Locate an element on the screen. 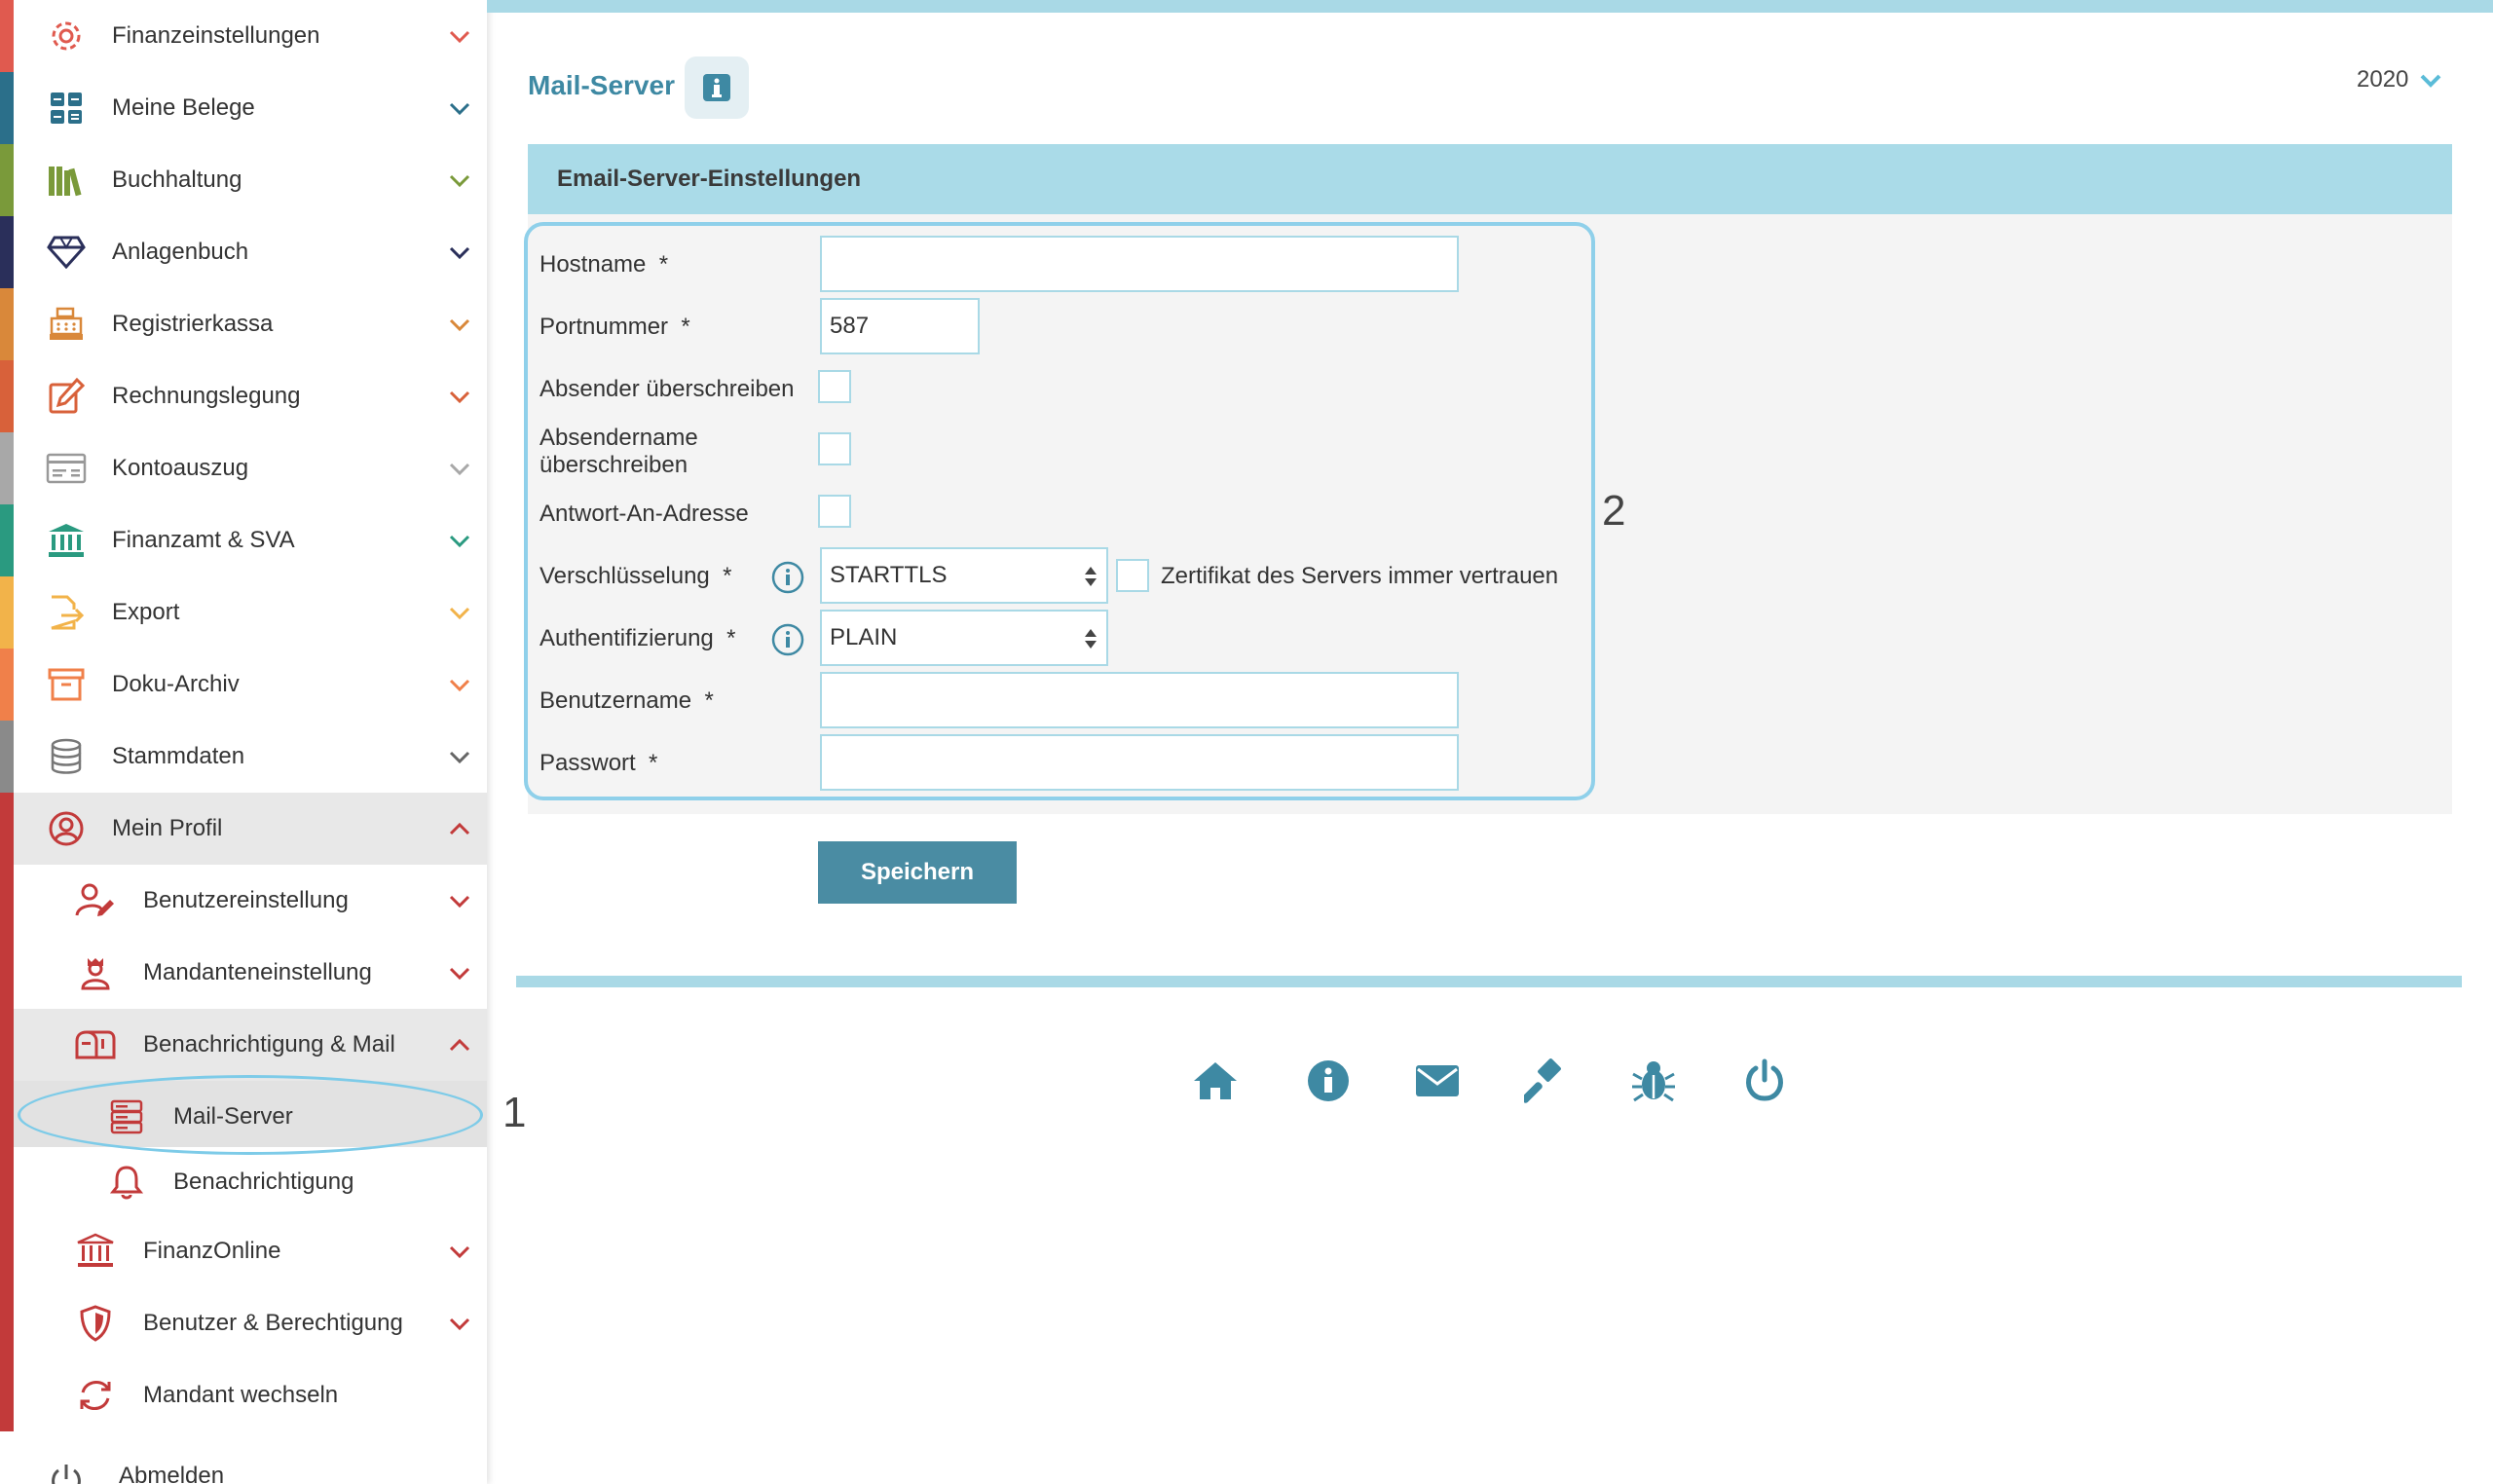 Image resolution: width=2493 pixels, height=1484 pixels. sidebar-item-registrierkassa: Registrierkassa is located at coordinates (244, 324).